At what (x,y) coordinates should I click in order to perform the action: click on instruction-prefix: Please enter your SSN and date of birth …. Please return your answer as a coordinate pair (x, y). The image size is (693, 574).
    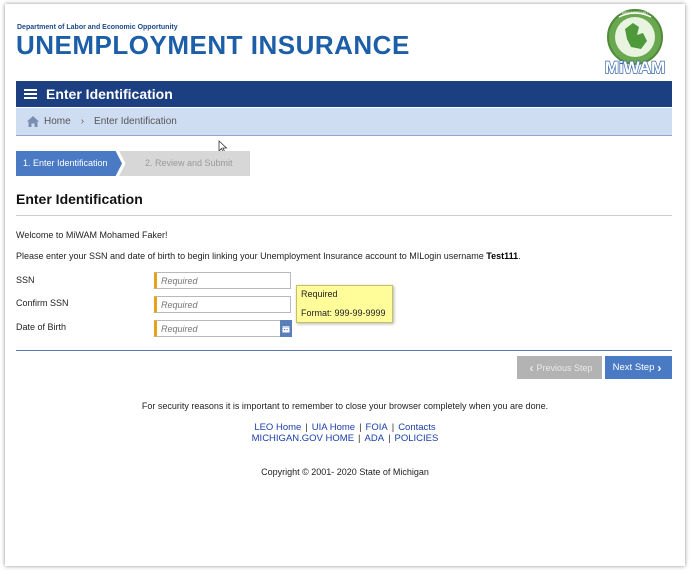
    Looking at the image, I should click on (251, 256).